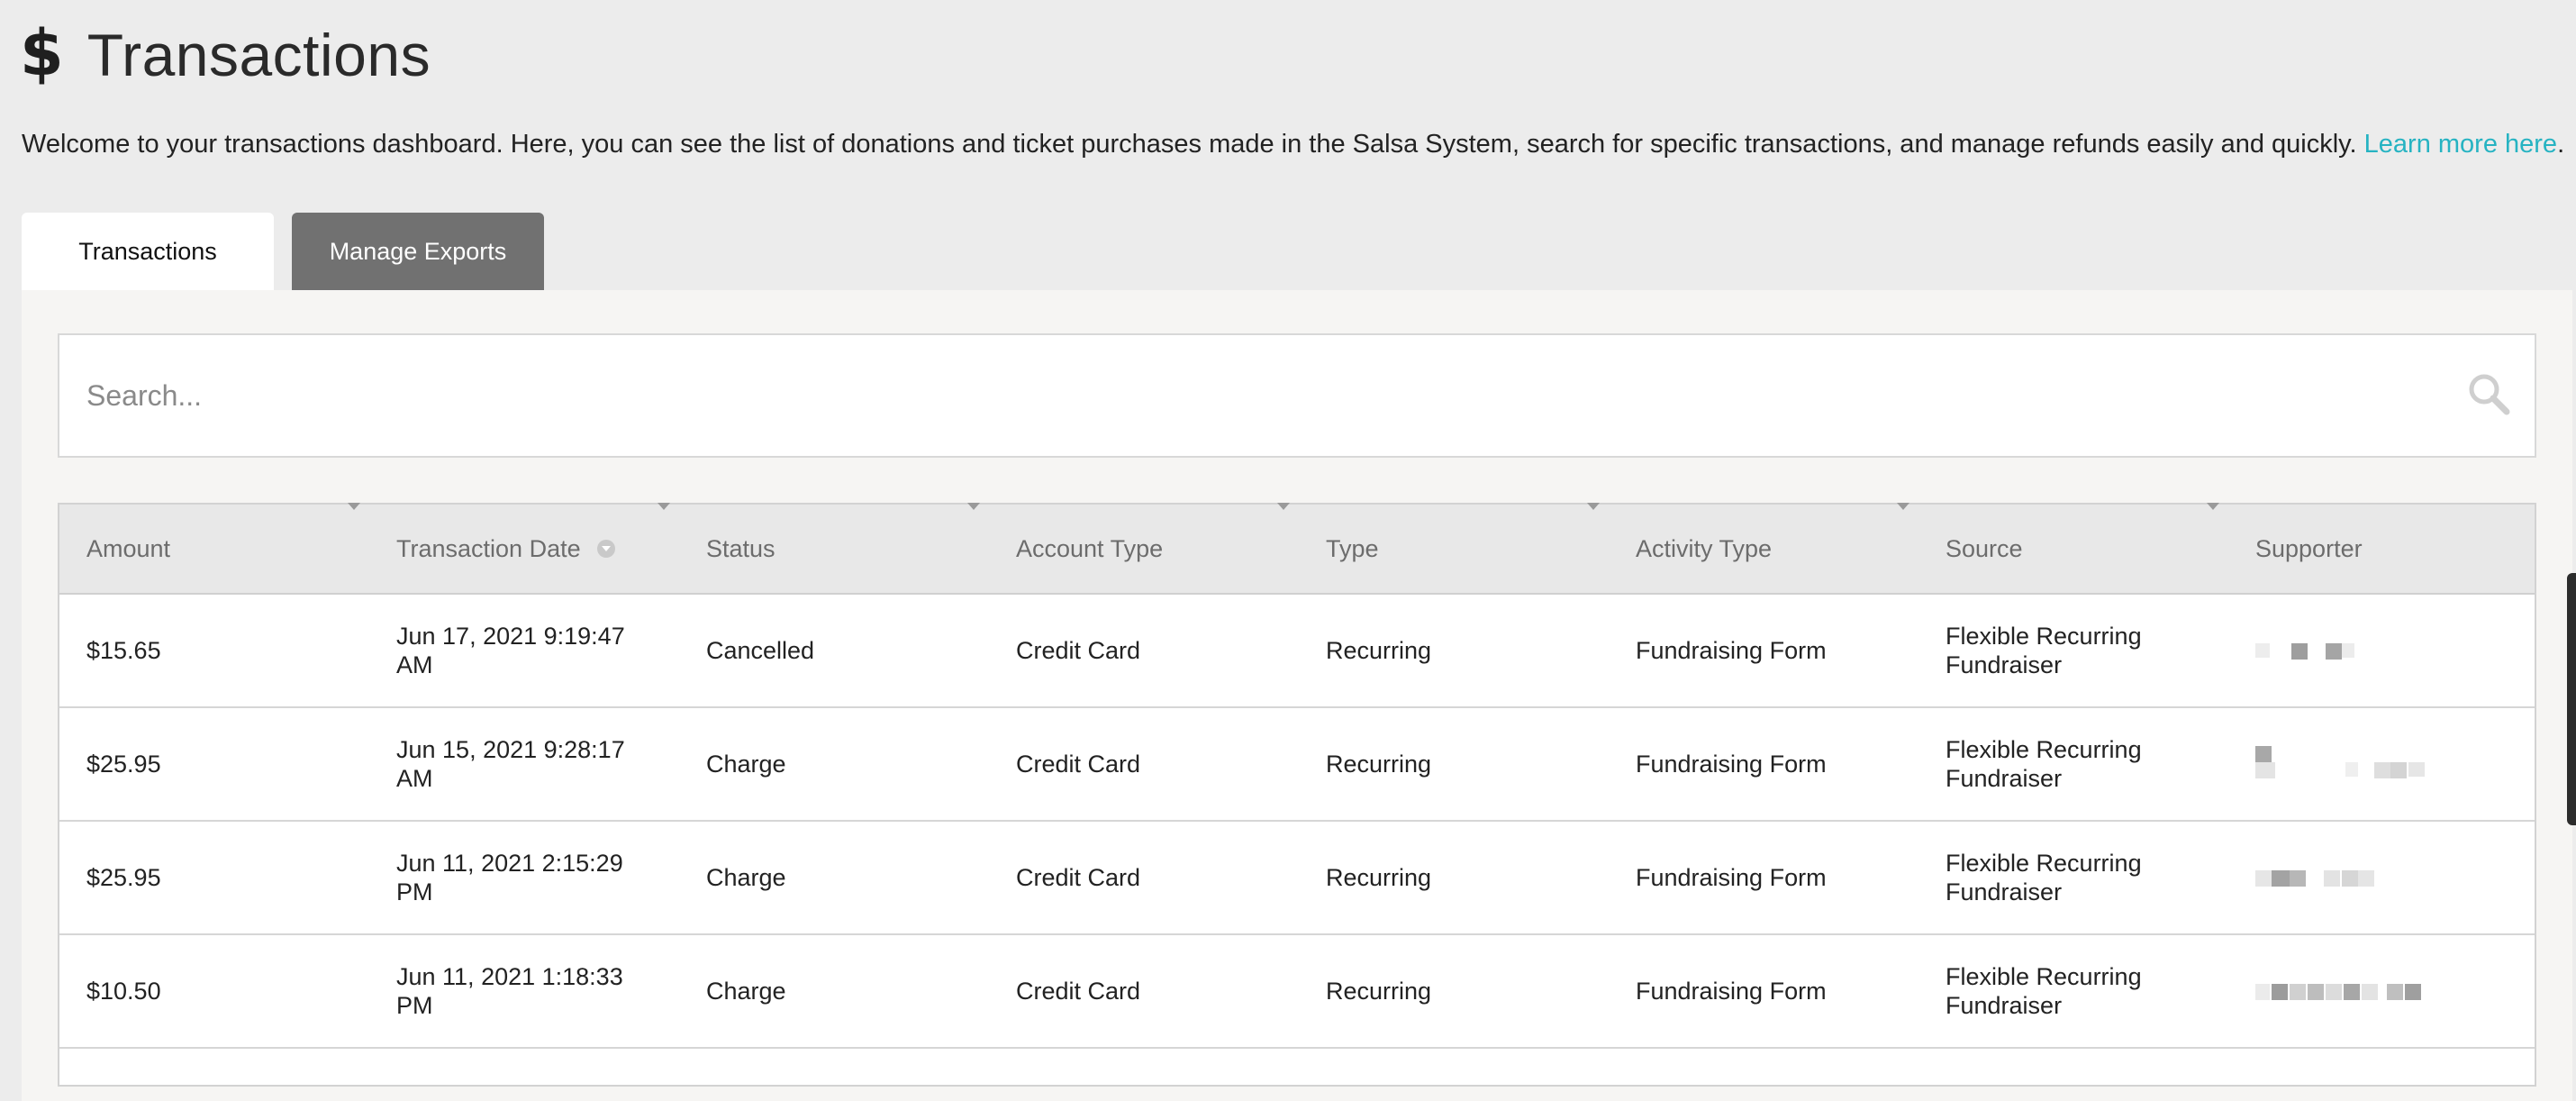  I want to click on intro-trailing: ., so click(2561, 144).